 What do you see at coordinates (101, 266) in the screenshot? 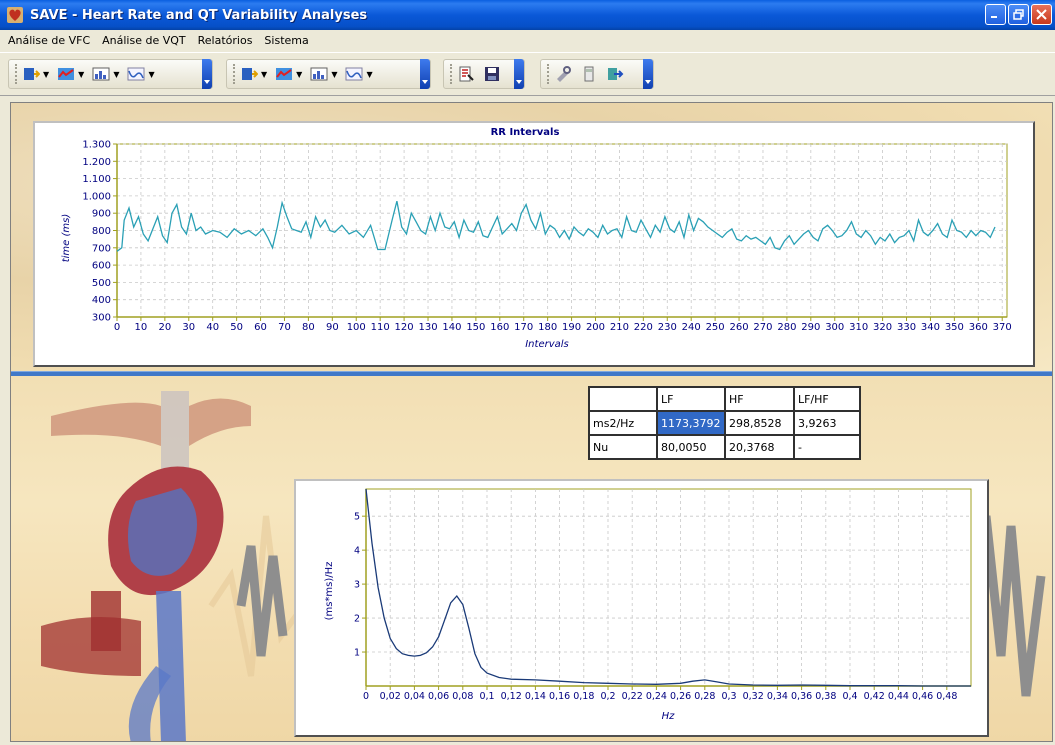
I see `y-tick-label: 600` at bounding box center [101, 266].